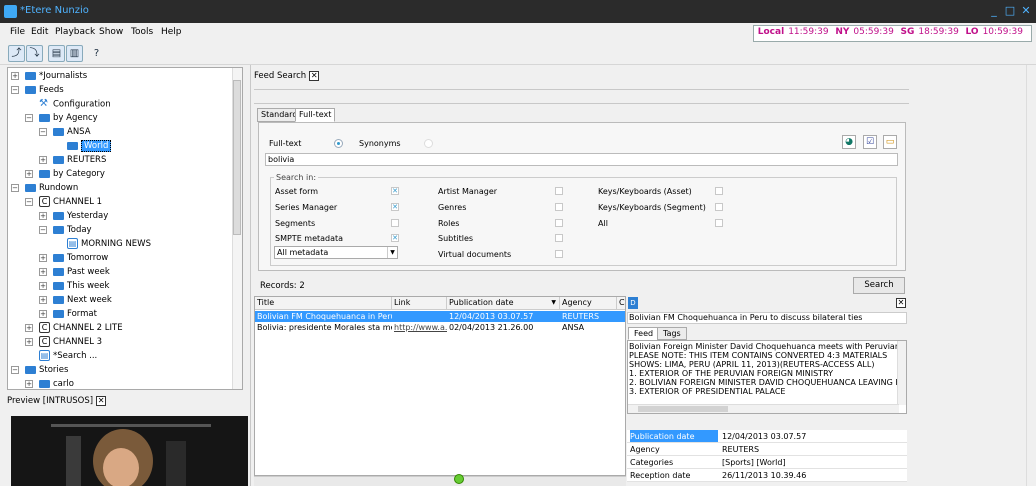 The image size is (1036, 486). What do you see at coordinates (719, 223) in the screenshot?
I see `all-checkbox` at bounding box center [719, 223].